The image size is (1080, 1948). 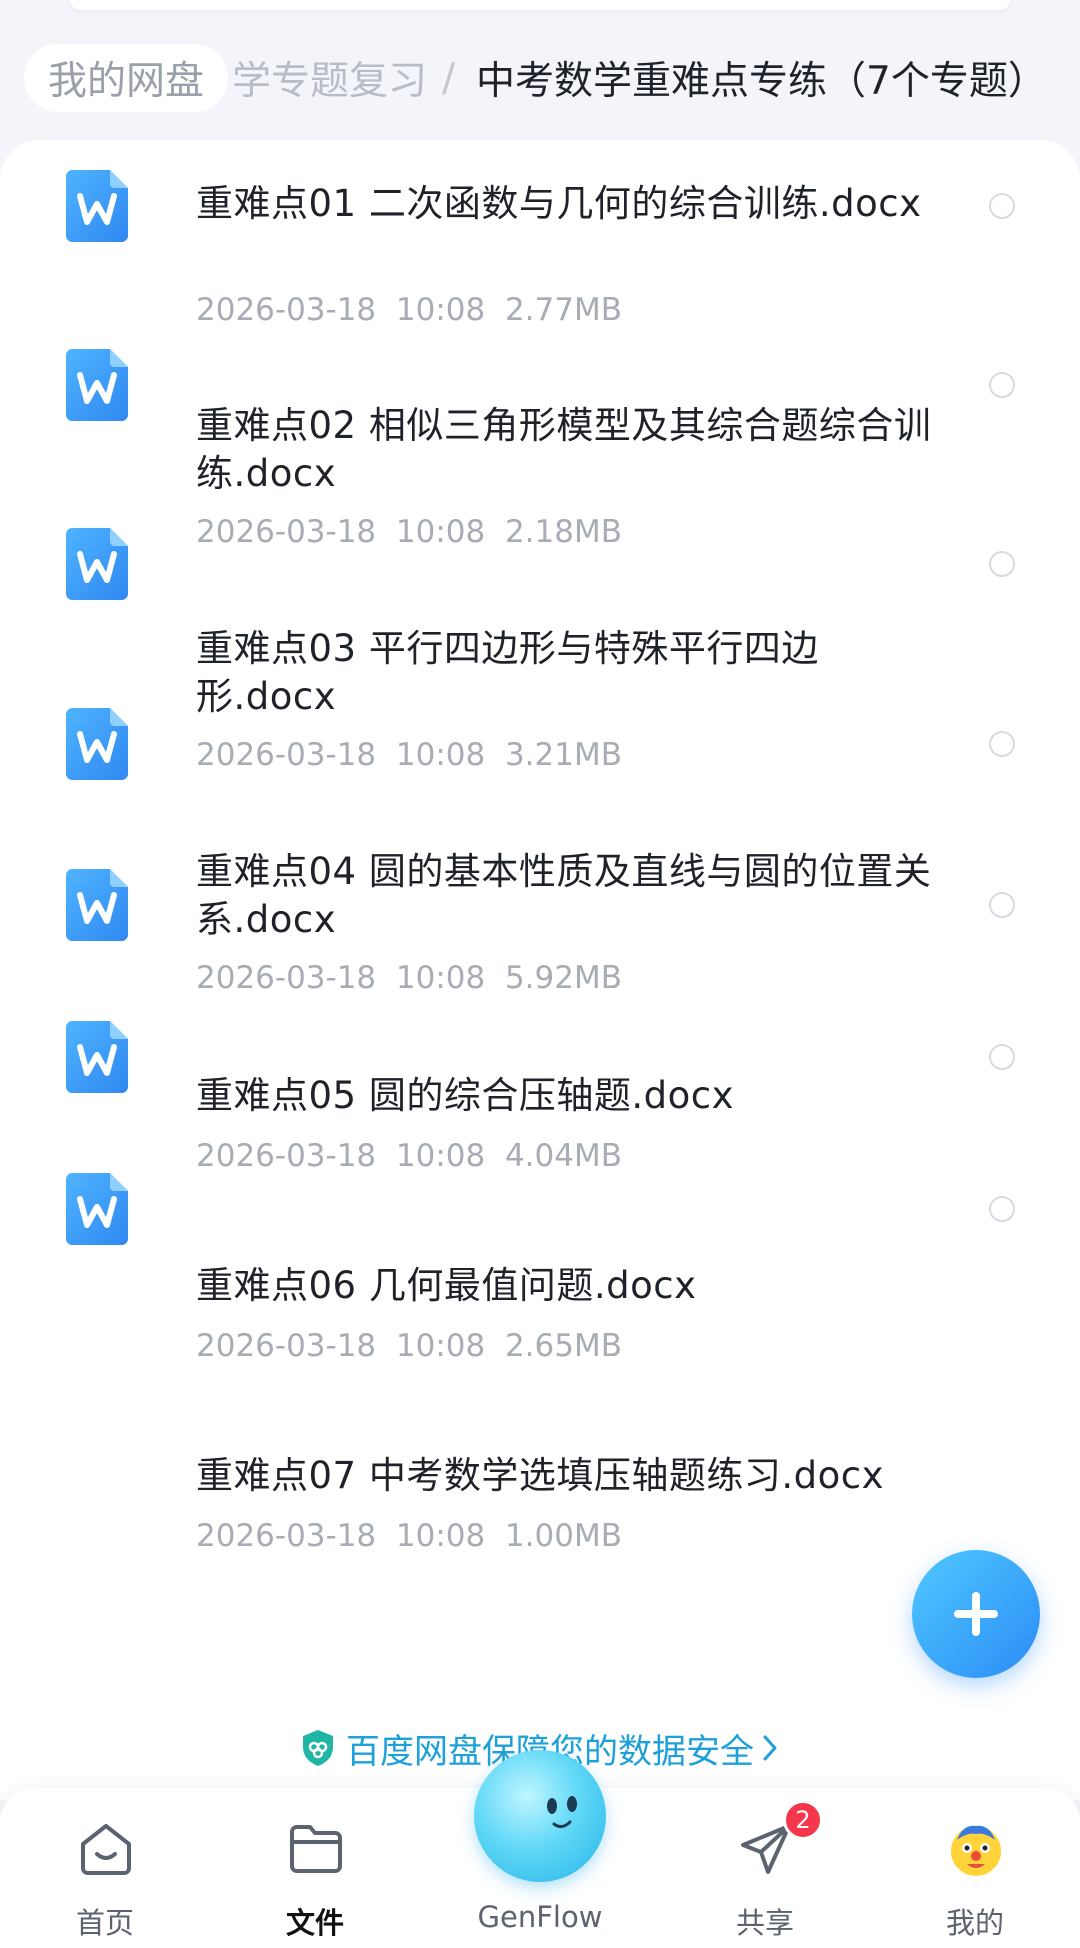 I want to click on file-meta: 2026-03-18 10:08 3.21MB, so click(x=409, y=755).